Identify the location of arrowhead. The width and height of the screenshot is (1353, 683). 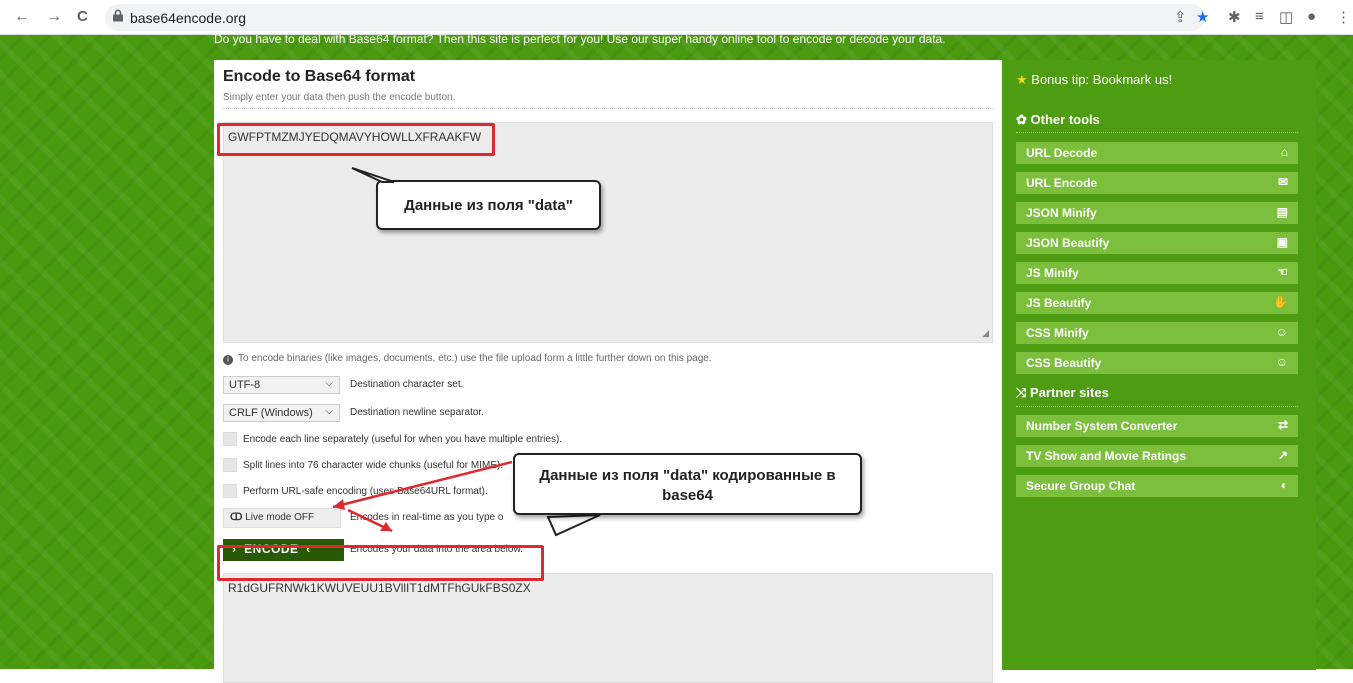
(339, 504).